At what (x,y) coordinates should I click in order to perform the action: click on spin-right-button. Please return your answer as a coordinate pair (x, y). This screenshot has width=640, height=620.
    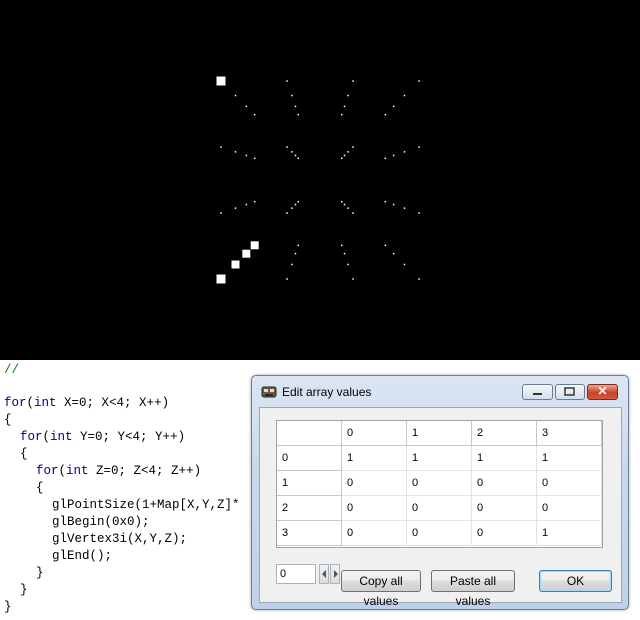
    Looking at the image, I should click on (335, 574).